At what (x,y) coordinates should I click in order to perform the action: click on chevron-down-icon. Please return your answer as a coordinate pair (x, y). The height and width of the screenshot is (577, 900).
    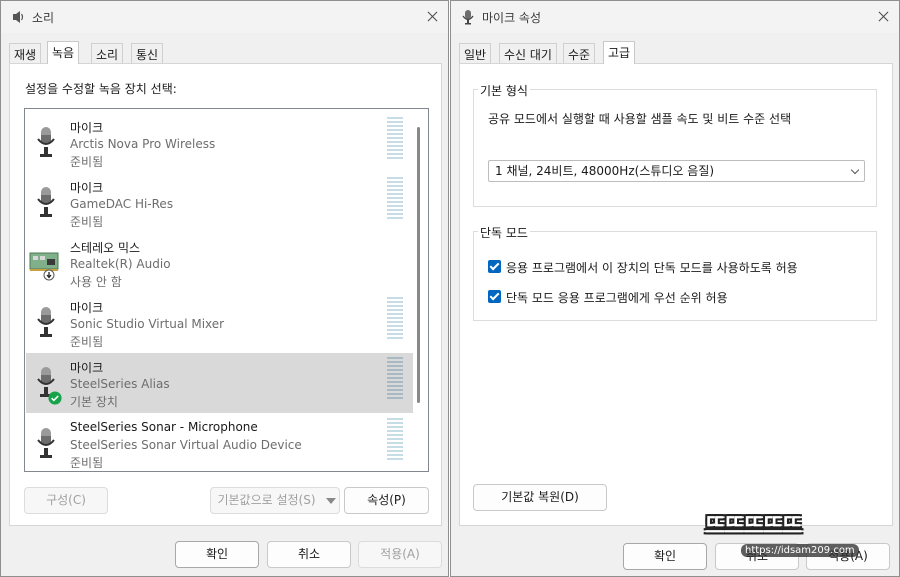
    Looking at the image, I should click on (855, 170).